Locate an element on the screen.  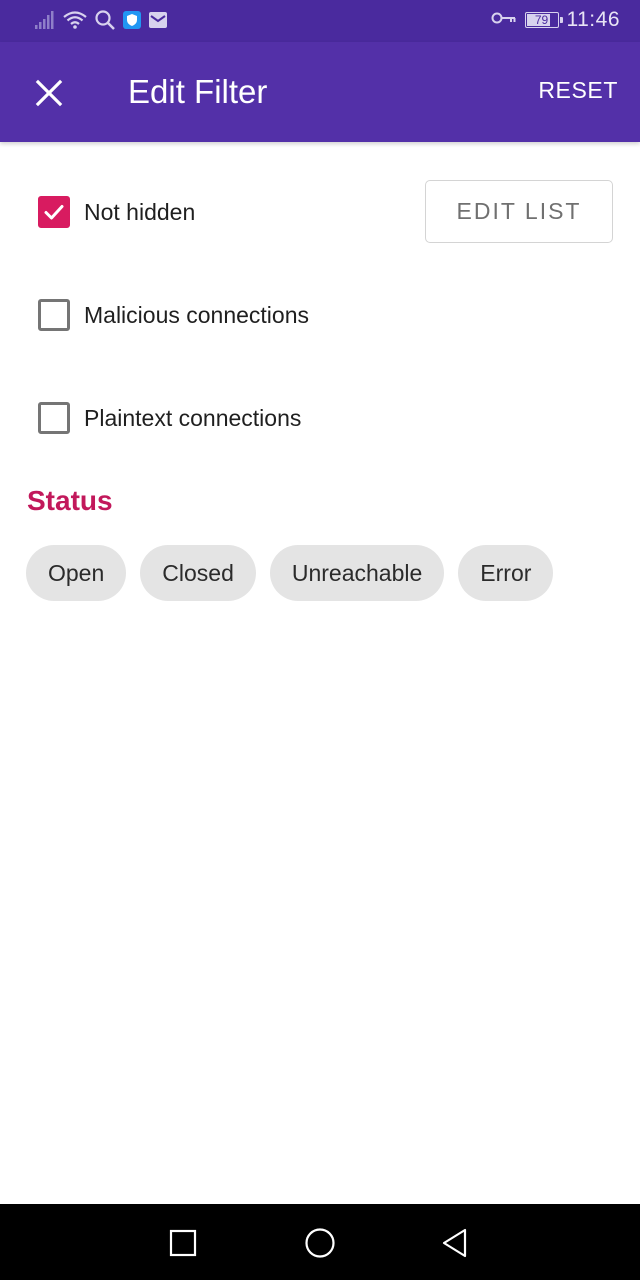
close-button is located at coordinates (49, 93).